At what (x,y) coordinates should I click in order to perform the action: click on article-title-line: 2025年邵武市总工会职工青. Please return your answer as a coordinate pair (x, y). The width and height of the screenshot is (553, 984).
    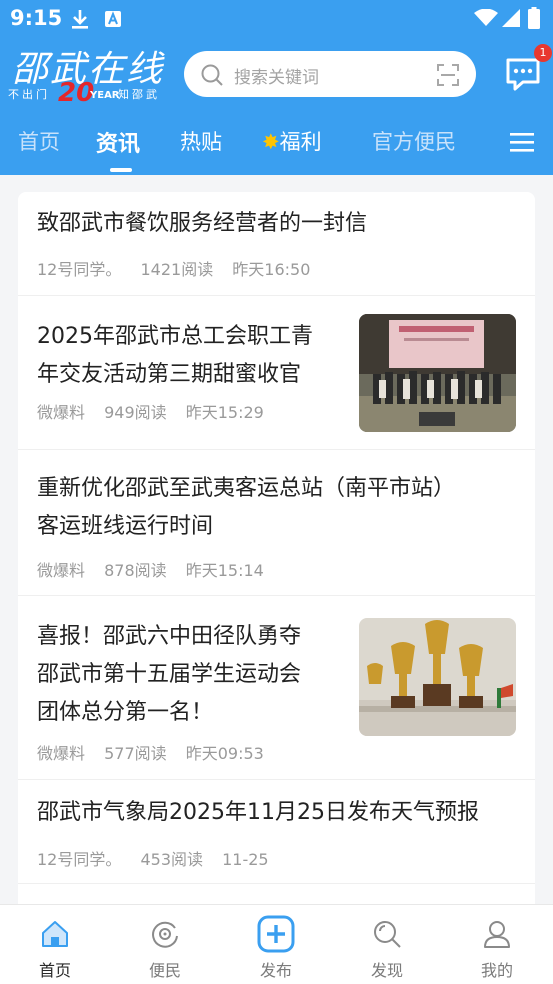
    Looking at the image, I should click on (175, 336).